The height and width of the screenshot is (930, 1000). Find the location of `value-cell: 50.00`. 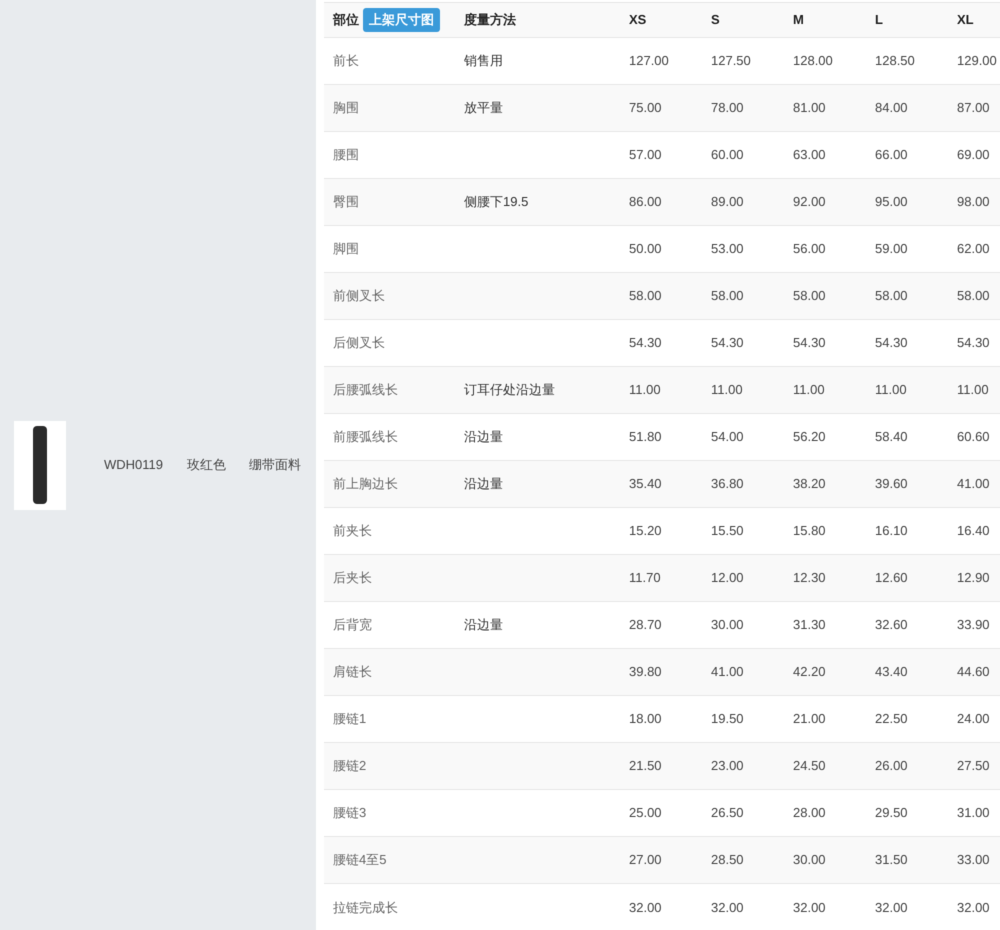

value-cell: 50.00 is located at coordinates (645, 248).